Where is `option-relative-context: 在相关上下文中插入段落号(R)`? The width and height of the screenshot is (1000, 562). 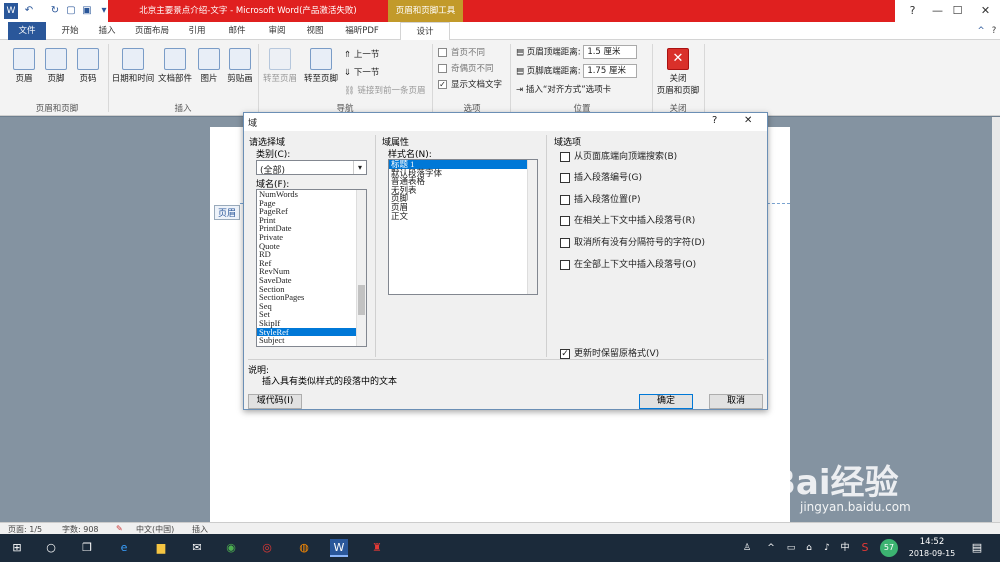 option-relative-context: 在相关上下文中插入段落号(R) is located at coordinates (627, 219).